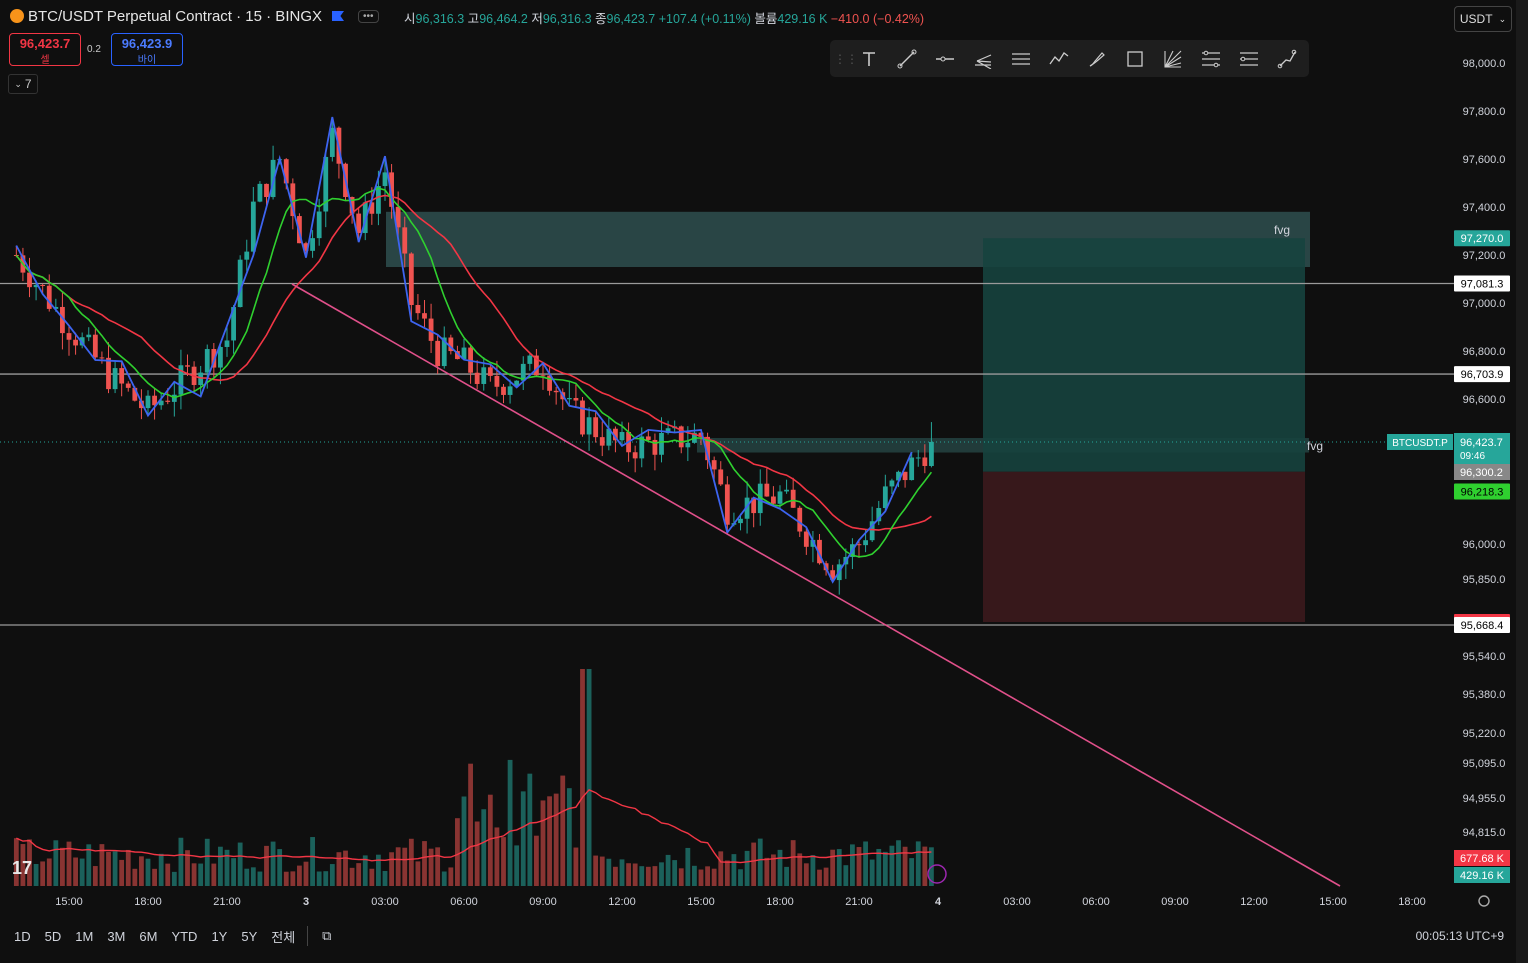 This screenshot has height=963, width=1528. I want to click on price-tick-label: 98,000.0, so click(1484, 64).